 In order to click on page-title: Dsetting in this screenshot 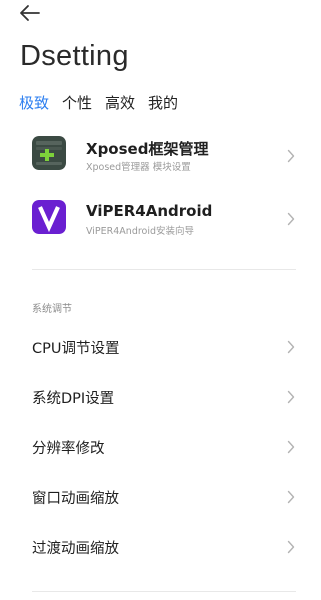, I will do `click(74, 56)`.